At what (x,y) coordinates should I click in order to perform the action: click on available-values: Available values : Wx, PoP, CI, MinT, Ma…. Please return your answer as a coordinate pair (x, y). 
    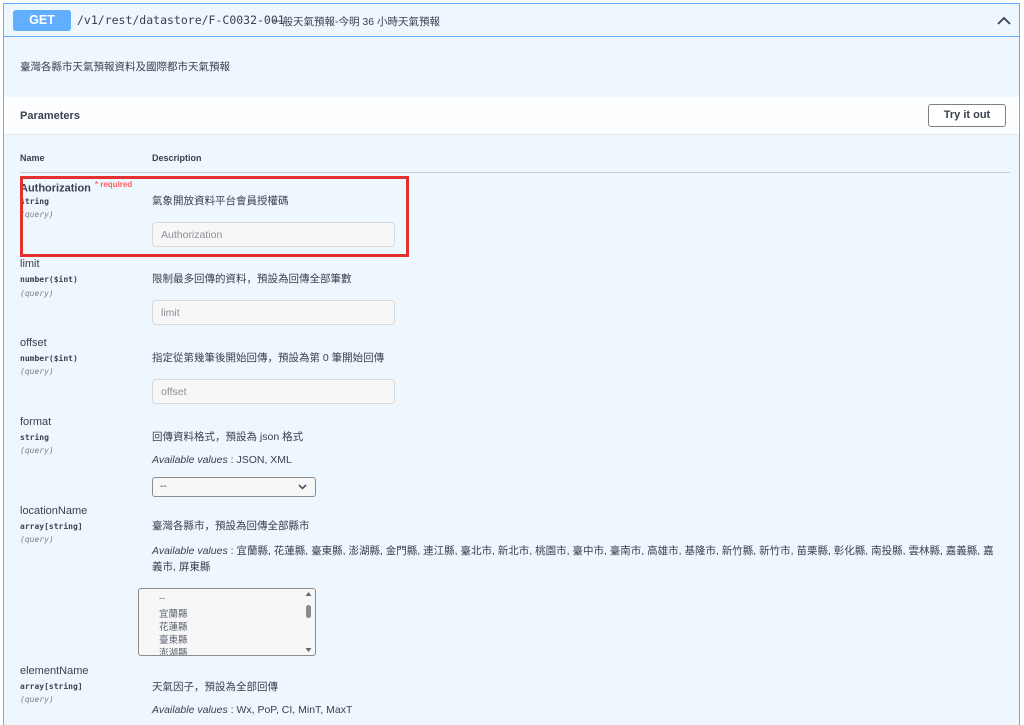
    Looking at the image, I should click on (252, 710).